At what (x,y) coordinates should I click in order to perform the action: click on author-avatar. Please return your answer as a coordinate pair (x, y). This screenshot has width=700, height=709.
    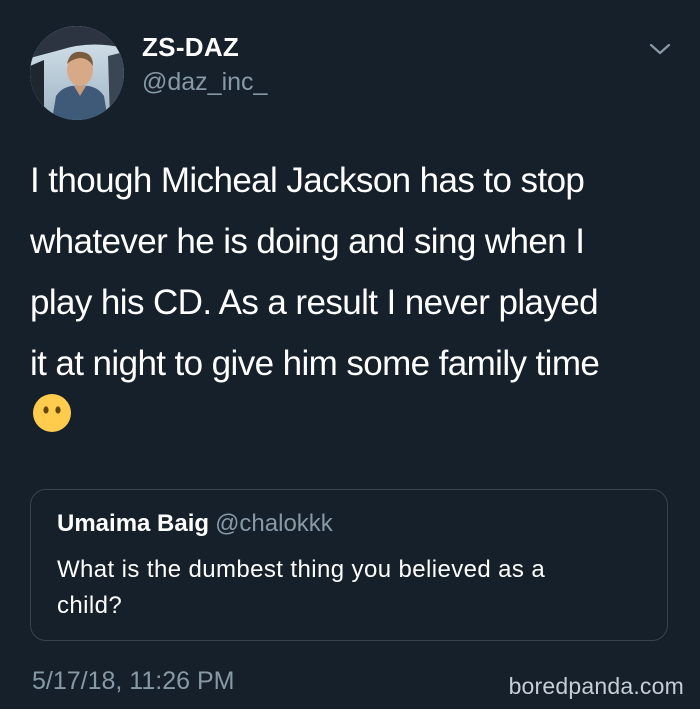
    Looking at the image, I should click on (77, 73).